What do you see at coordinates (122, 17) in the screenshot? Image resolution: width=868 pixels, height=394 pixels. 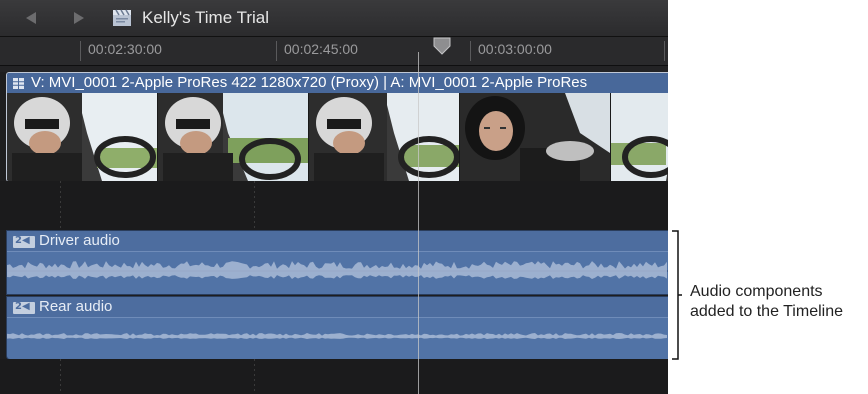 I see `clapperboard-icon` at bounding box center [122, 17].